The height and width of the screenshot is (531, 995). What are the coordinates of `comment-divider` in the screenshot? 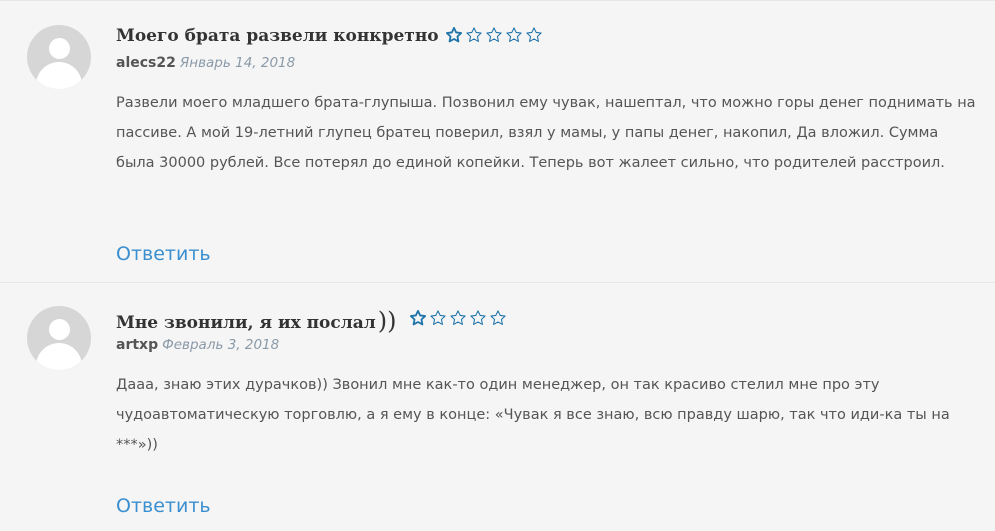 It's located at (497, 282).